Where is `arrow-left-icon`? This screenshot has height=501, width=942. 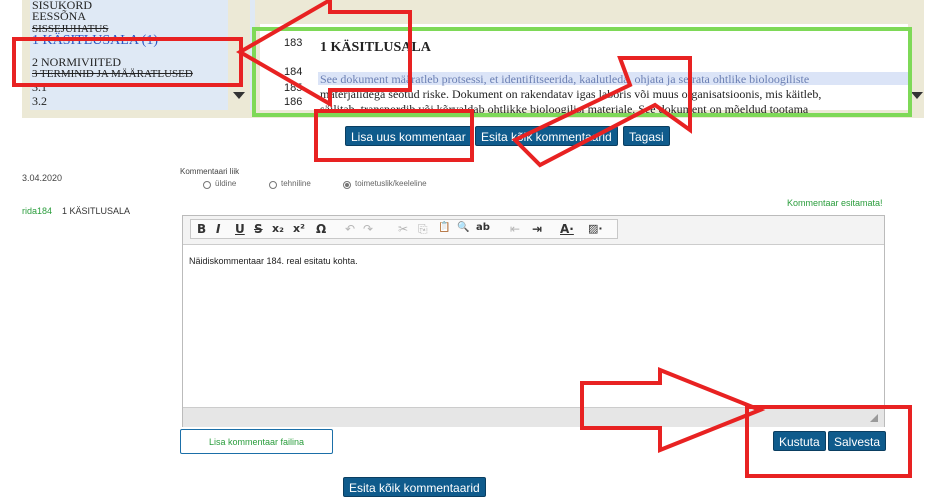
arrow-left-icon is located at coordinates (324, 54).